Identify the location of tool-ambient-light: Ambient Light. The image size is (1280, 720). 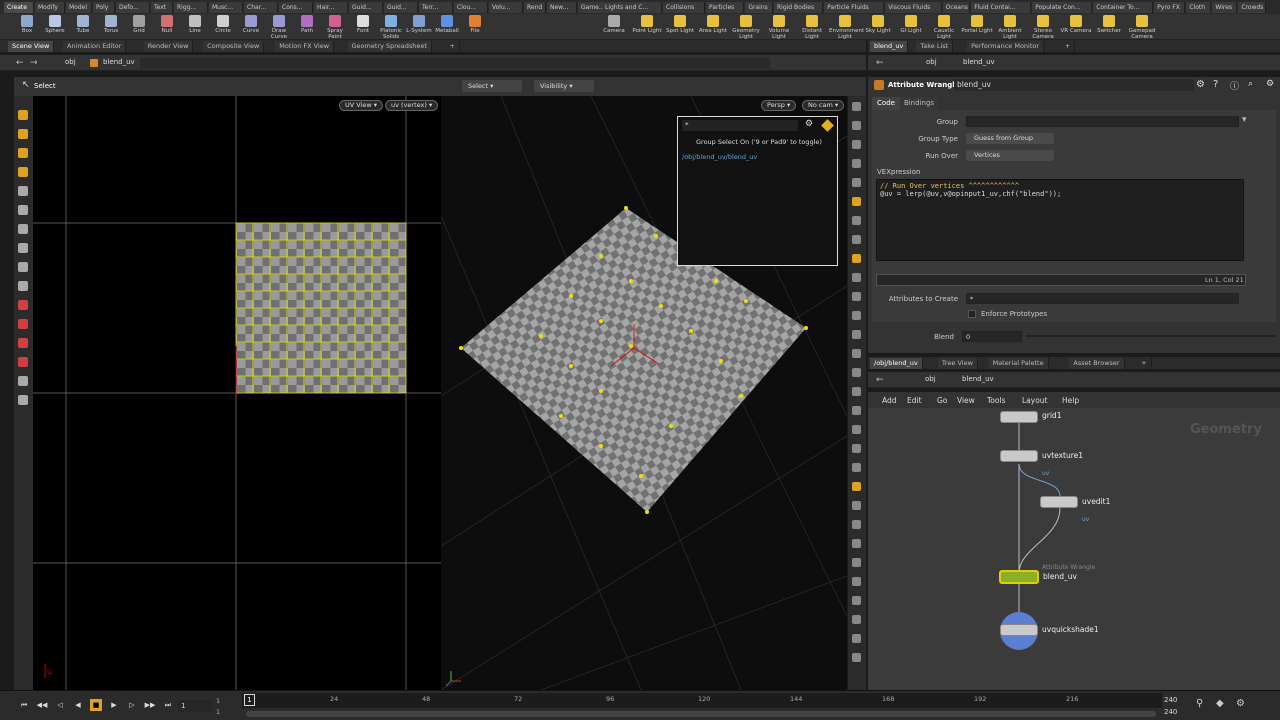
(1010, 27).